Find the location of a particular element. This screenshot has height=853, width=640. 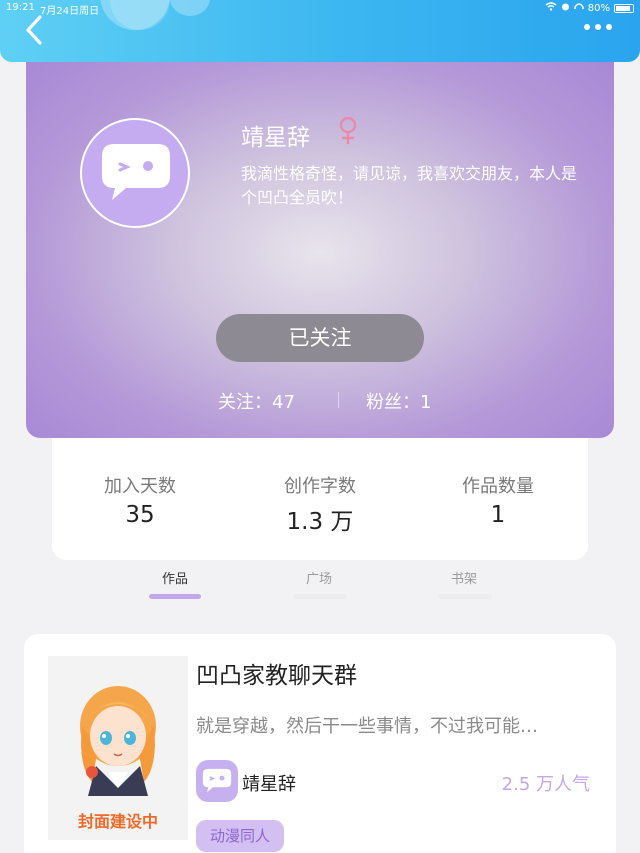

profile-bio: 我滴性格奇怪，请见谅，我喜欢交朋友，本人是个凹凸全员吹！ is located at coordinates (409, 185).